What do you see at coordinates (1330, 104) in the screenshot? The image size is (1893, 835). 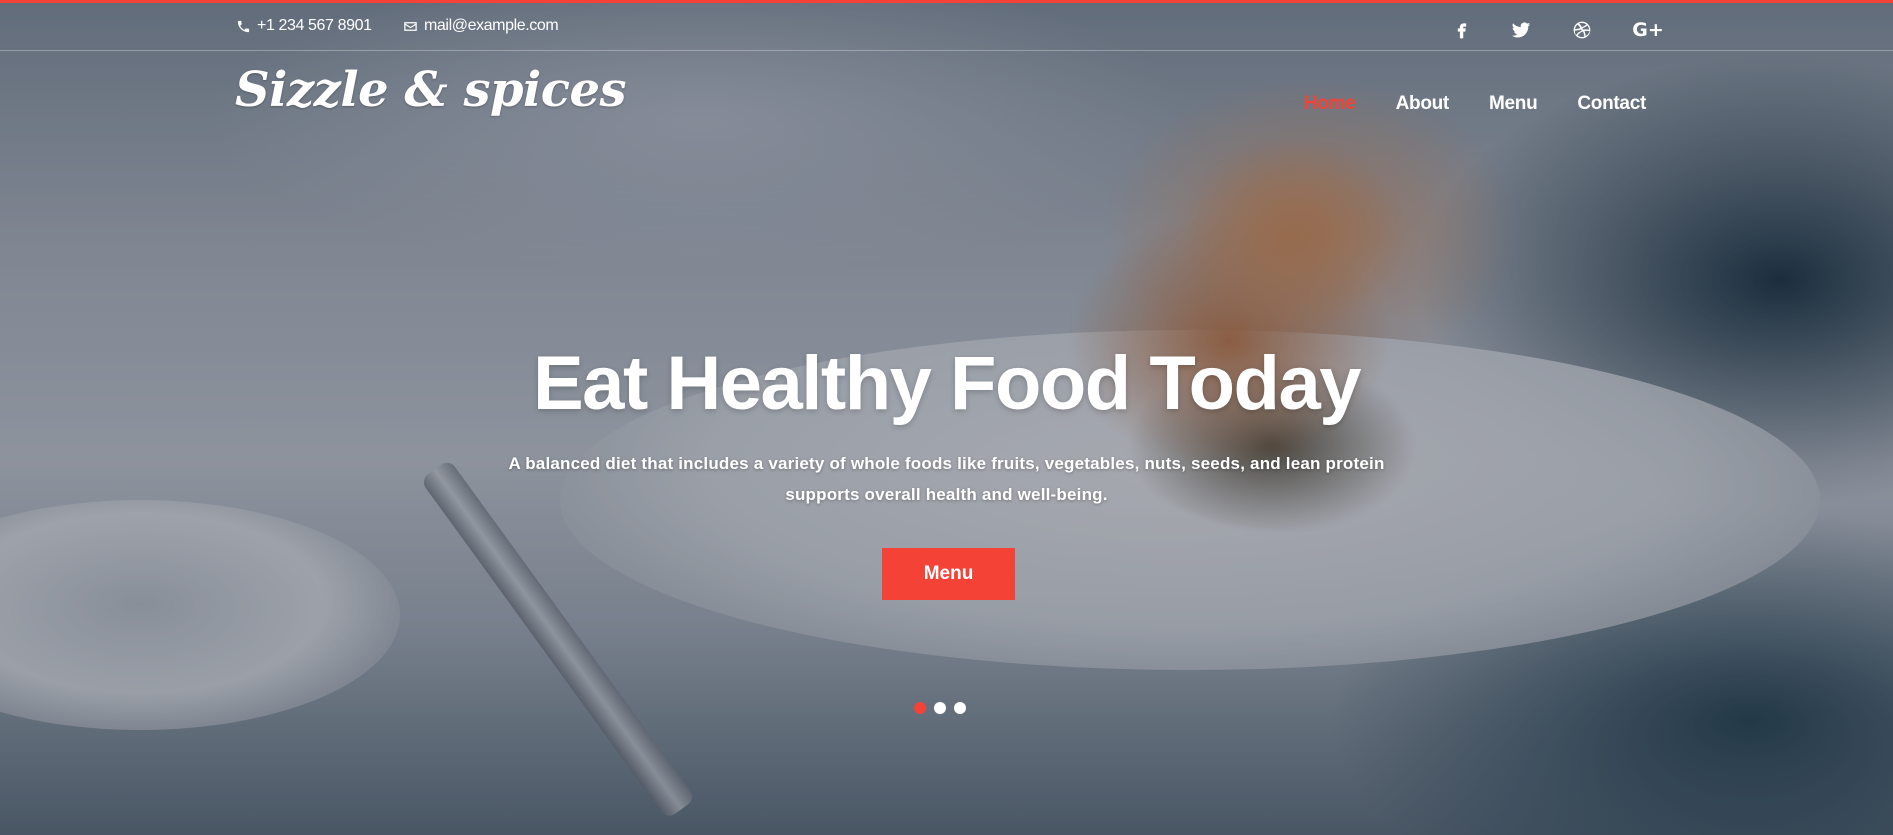 I see `nav-item-home: Home` at bounding box center [1330, 104].